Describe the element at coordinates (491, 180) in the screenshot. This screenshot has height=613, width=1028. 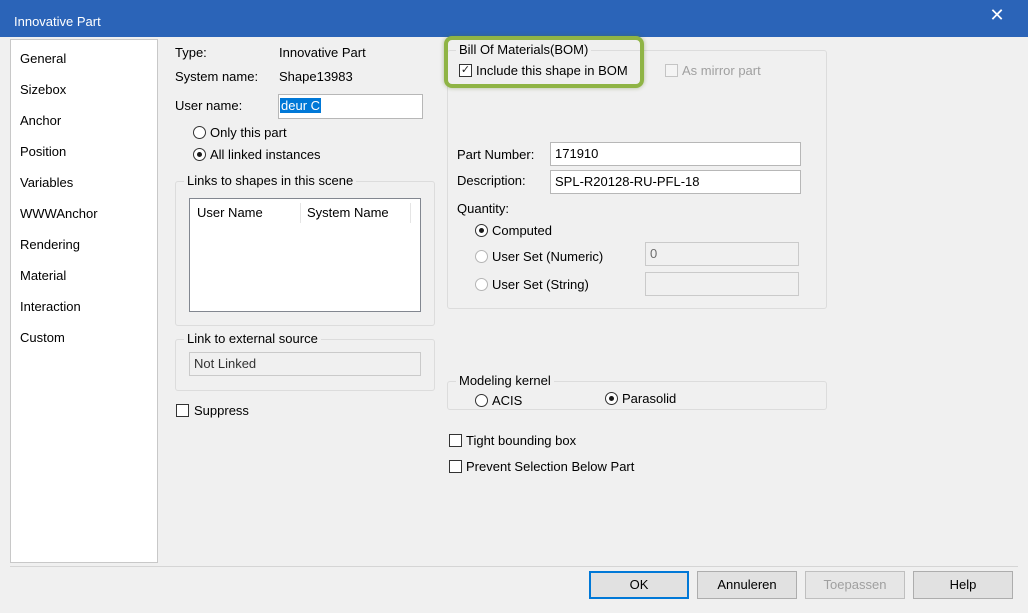
I see `description-label: Description:` at that location.